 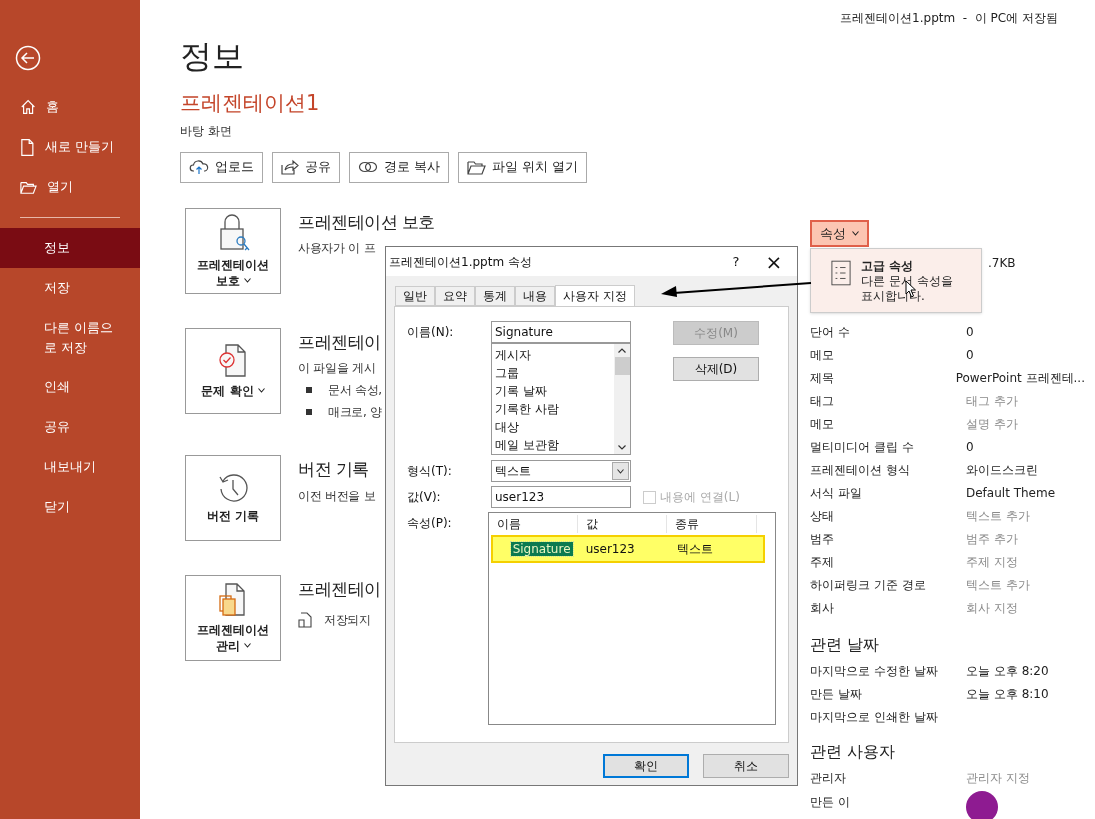 What do you see at coordinates (455, 296) in the screenshot?
I see `dialog-tab: 요약` at bounding box center [455, 296].